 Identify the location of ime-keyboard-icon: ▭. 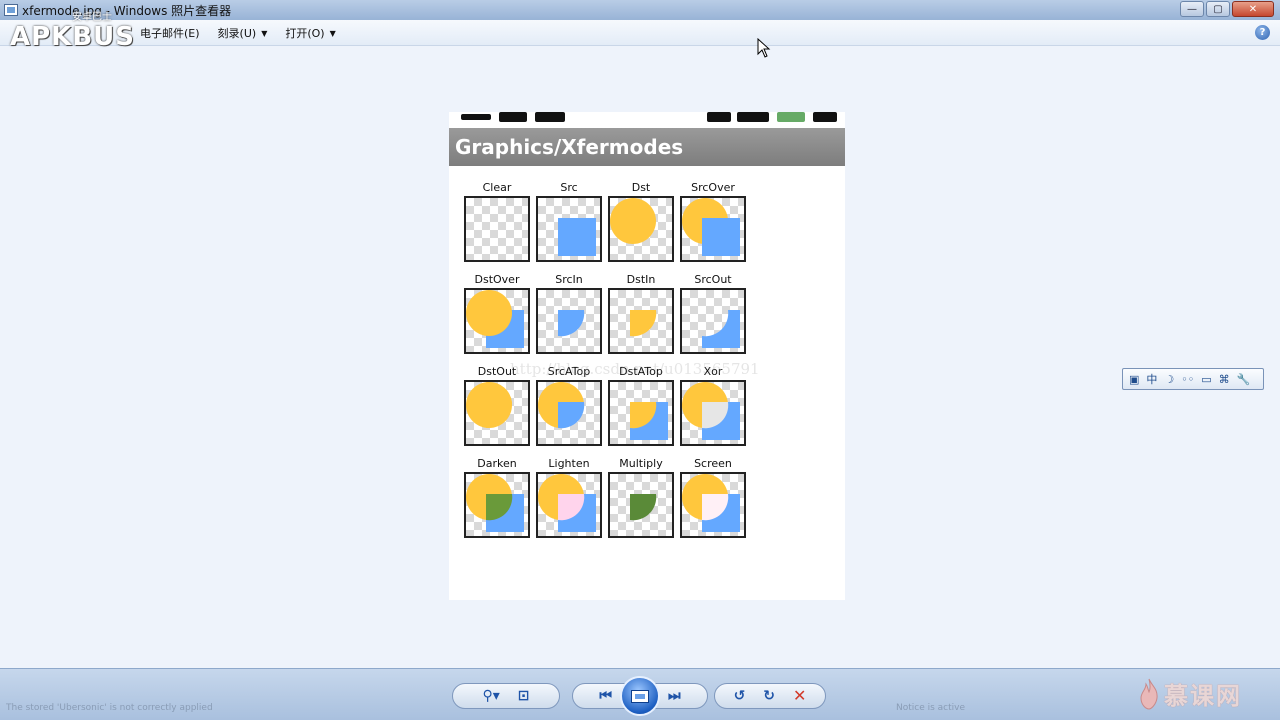
(1206, 379).